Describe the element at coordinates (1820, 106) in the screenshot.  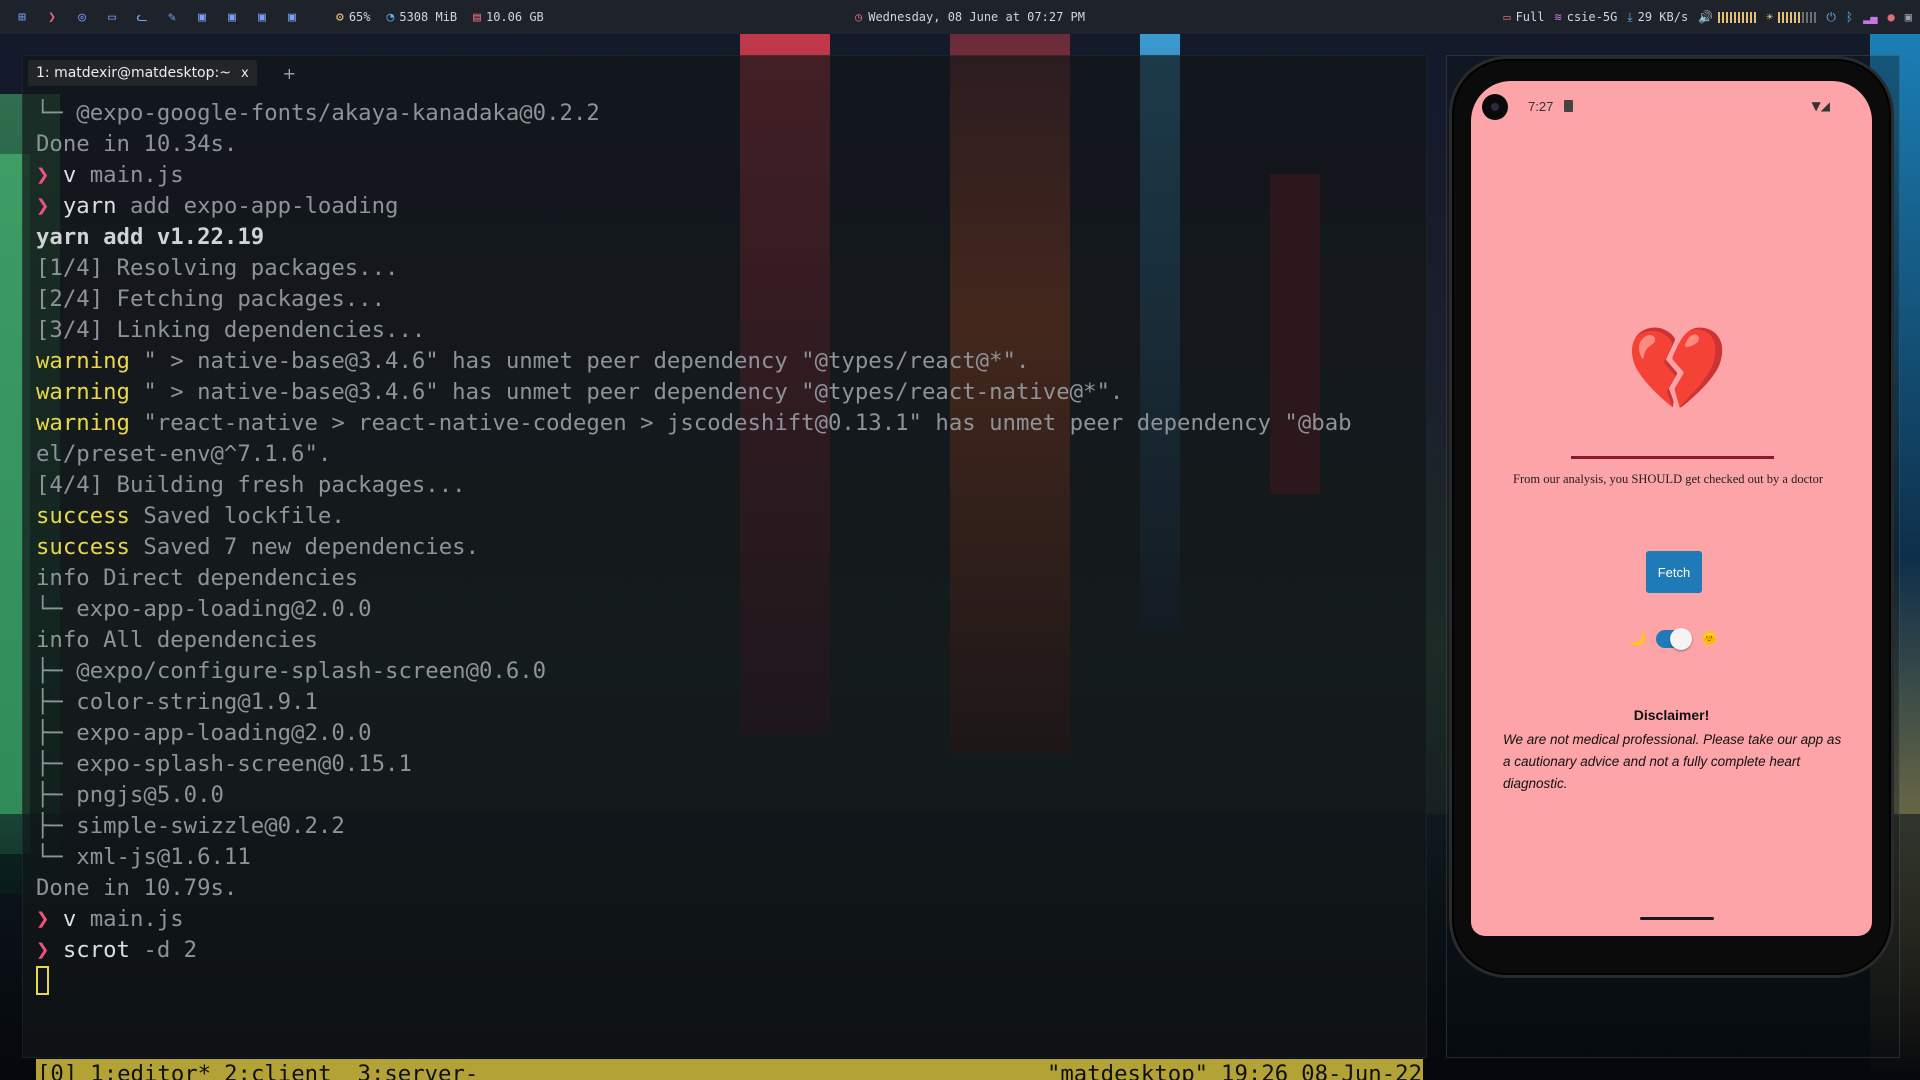
I see `wifi-signal-icon: ▼◢` at that location.